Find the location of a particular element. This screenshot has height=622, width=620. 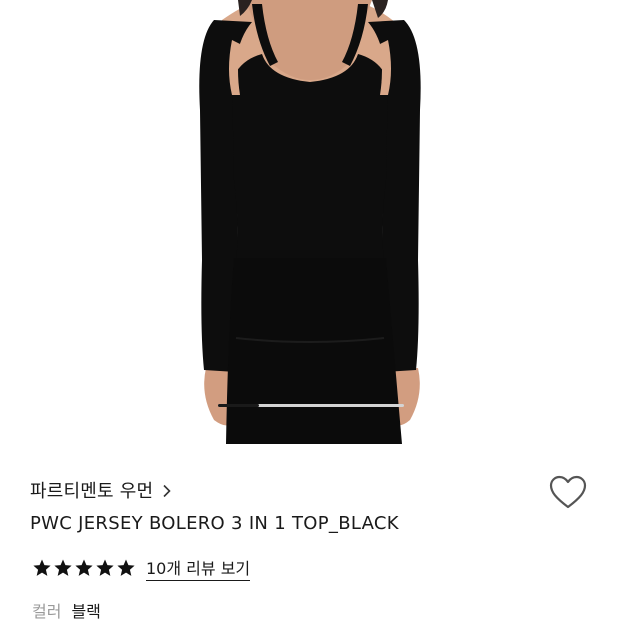

chevron-right-icon is located at coordinates (167, 490).